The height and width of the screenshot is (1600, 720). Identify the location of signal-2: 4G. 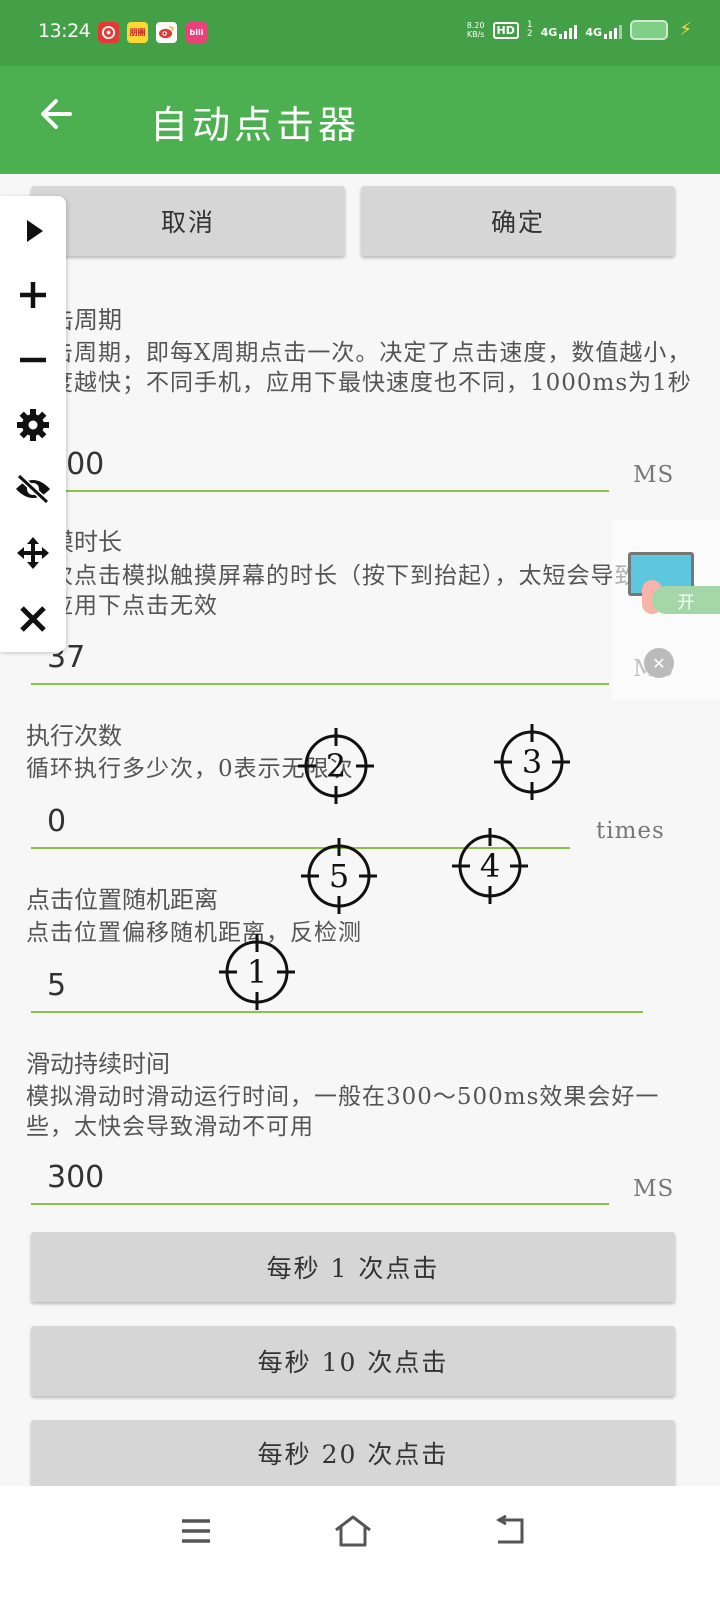
(603, 30).